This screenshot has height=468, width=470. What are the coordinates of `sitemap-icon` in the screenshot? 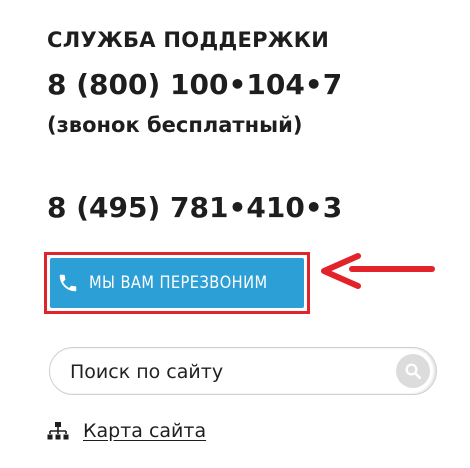 It's located at (58, 431).